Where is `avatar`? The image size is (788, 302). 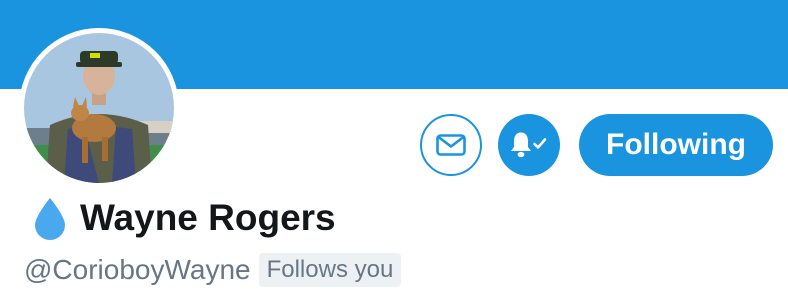
avatar is located at coordinates (99, 108).